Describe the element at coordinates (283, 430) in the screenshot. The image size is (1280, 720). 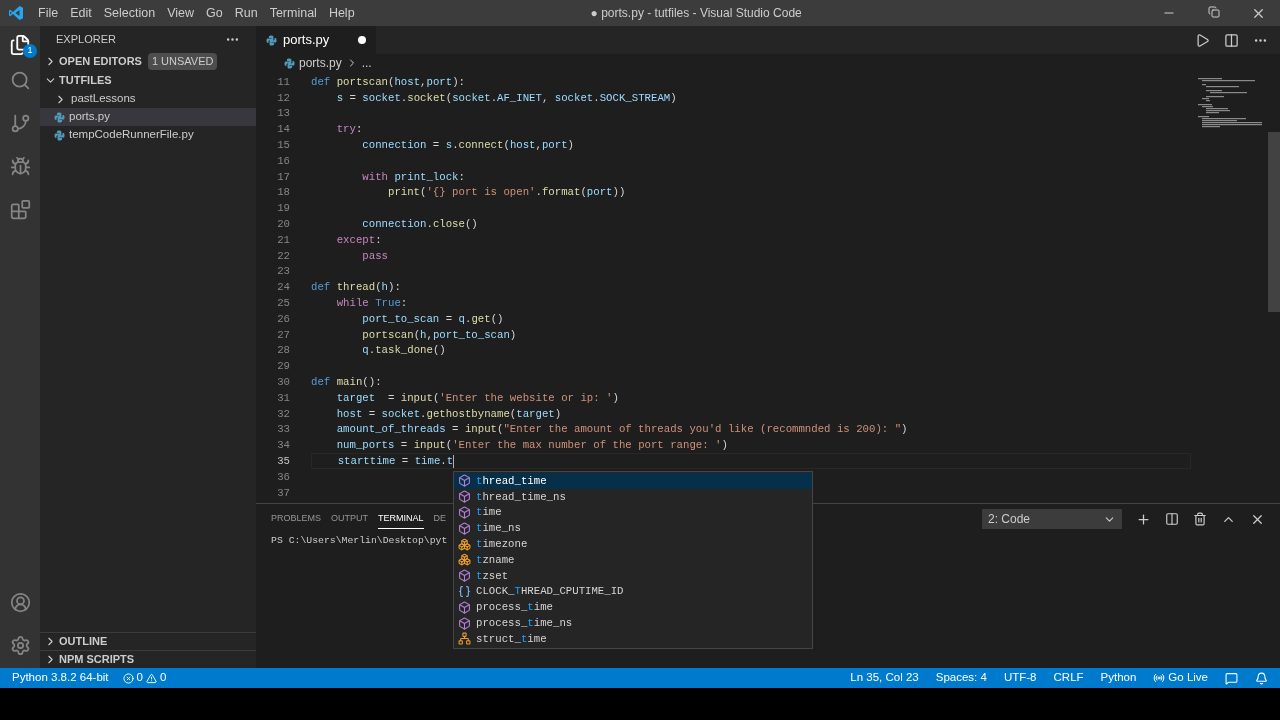
I see `line-number: 33` at that location.